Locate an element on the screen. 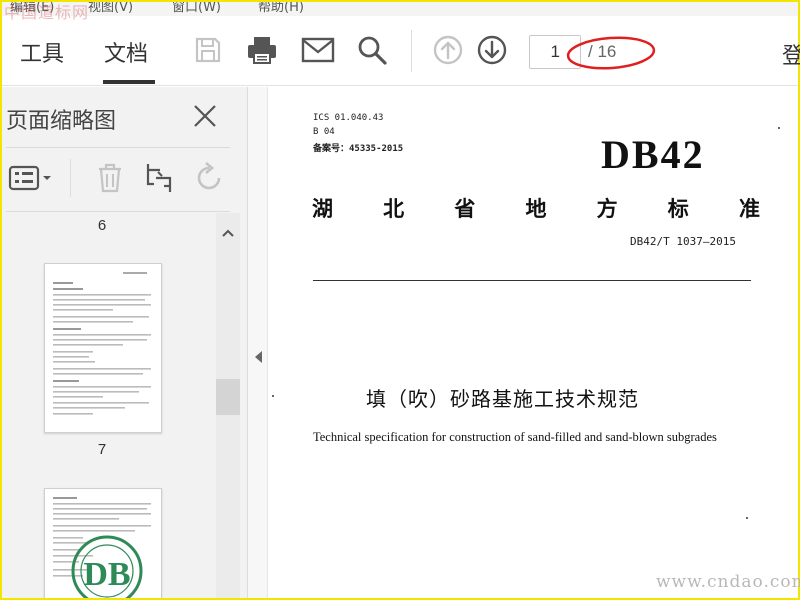 This screenshot has width=800, height=600. standard-number: DB42/T 1037—2015 is located at coordinates (683, 241).